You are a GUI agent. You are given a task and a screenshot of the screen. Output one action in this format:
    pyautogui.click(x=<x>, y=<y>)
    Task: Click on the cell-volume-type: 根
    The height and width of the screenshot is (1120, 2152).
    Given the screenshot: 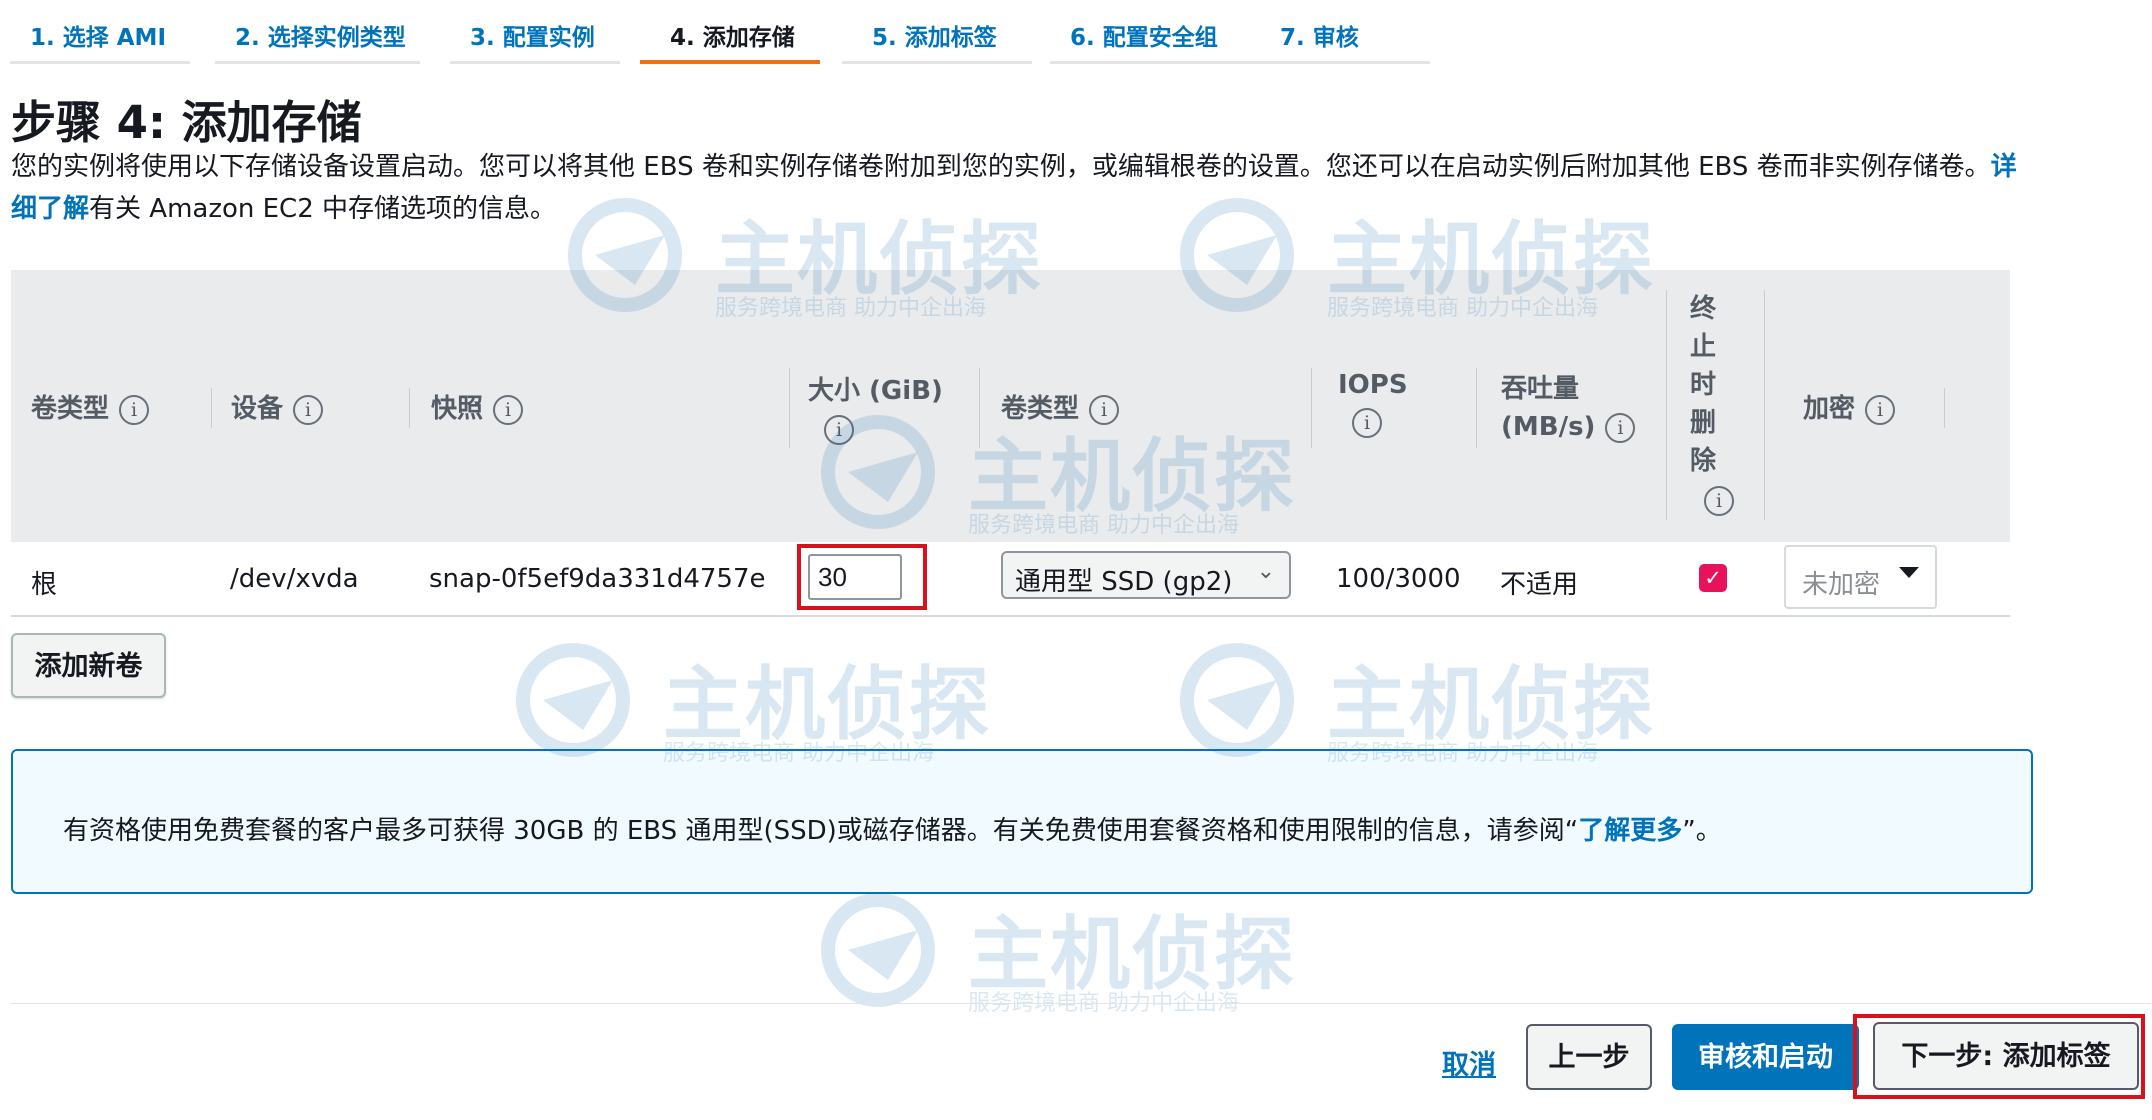 What is the action you would take?
    pyautogui.click(x=44, y=585)
    